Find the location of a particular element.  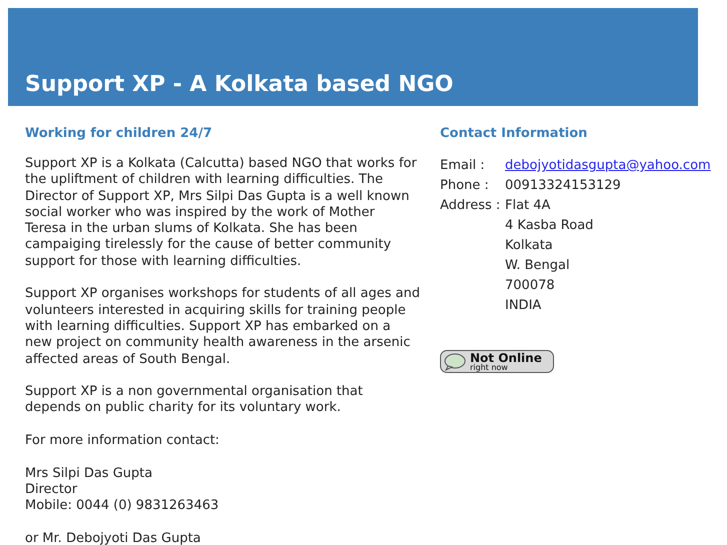

field-label: Email : is located at coordinates (463, 166).